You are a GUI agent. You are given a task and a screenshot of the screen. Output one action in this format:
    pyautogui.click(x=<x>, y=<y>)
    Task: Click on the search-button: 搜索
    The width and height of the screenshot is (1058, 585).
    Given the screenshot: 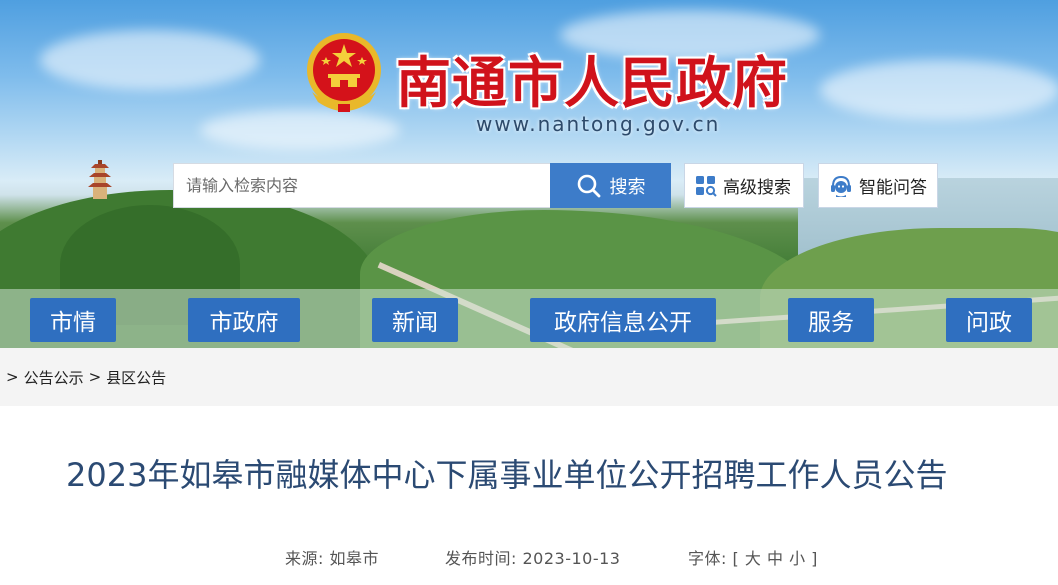 What is the action you would take?
    pyautogui.click(x=610, y=185)
    